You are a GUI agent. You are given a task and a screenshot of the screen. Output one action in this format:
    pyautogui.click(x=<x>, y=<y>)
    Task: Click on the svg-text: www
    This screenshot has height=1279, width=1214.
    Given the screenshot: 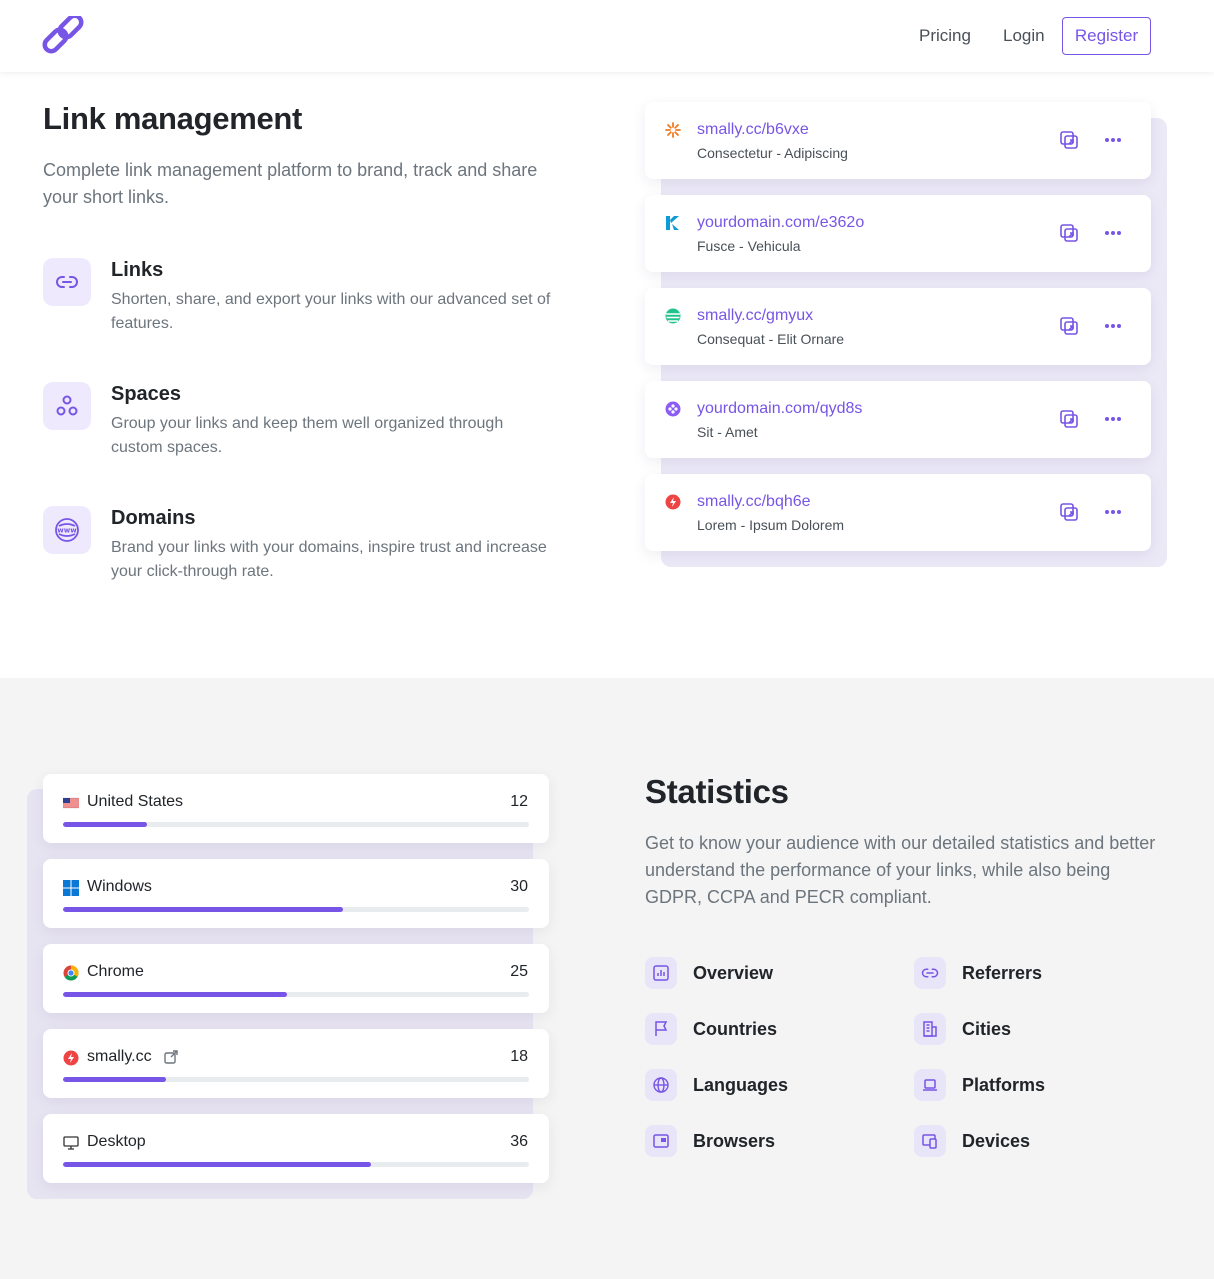 What is the action you would take?
    pyautogui.click(x=67, y=531)
    